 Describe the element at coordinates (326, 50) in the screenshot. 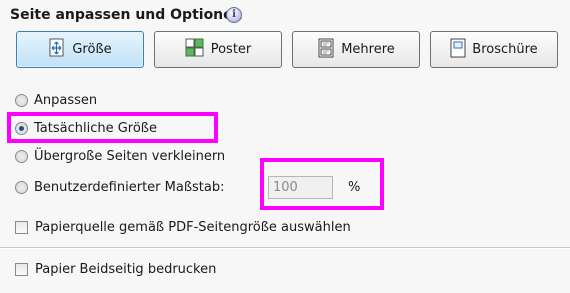

I see `multiple-pages-icon` at that location.